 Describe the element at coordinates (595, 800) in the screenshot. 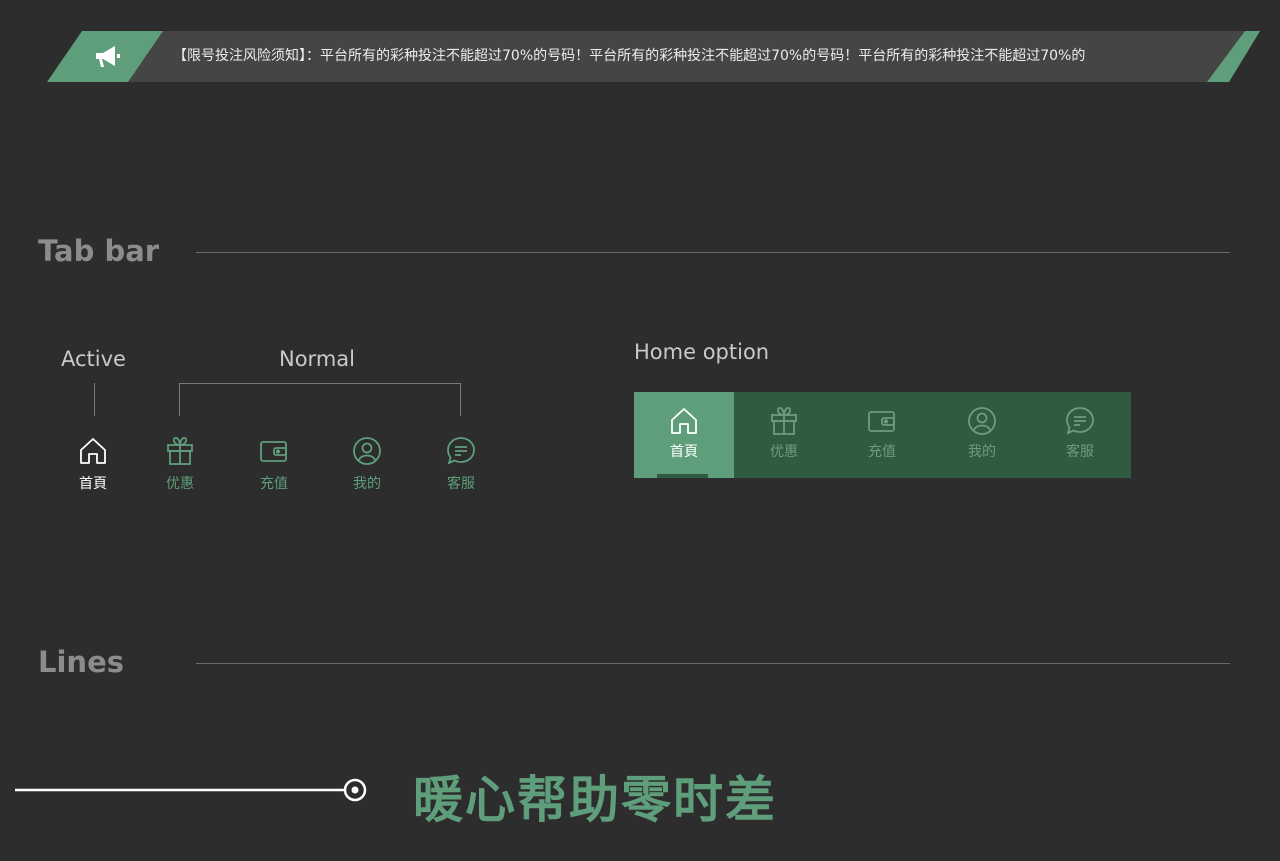

I see `slogan-text: 暖心帮助零时差` at that location.